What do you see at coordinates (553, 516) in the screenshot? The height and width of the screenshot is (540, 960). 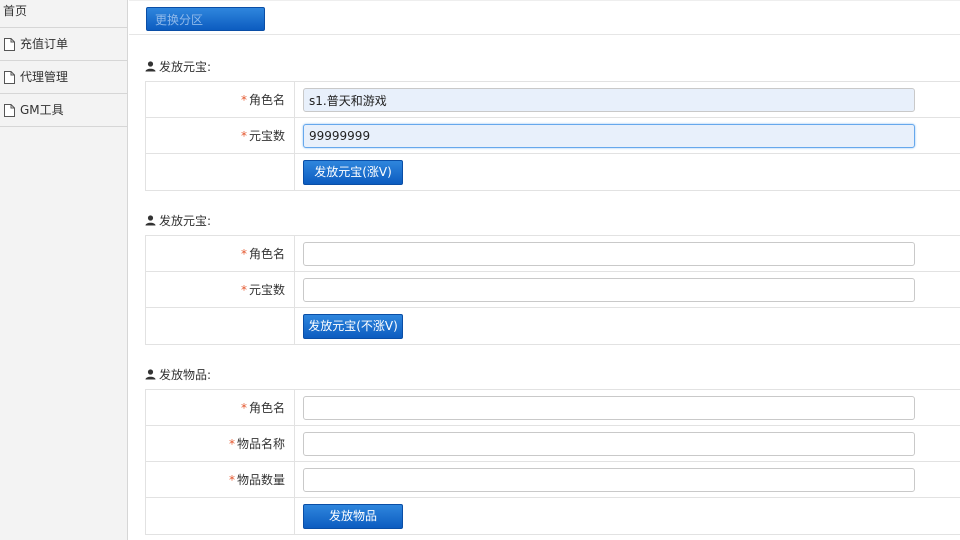 I see `form-row: 发放物品` at bounding box center [553, 516].